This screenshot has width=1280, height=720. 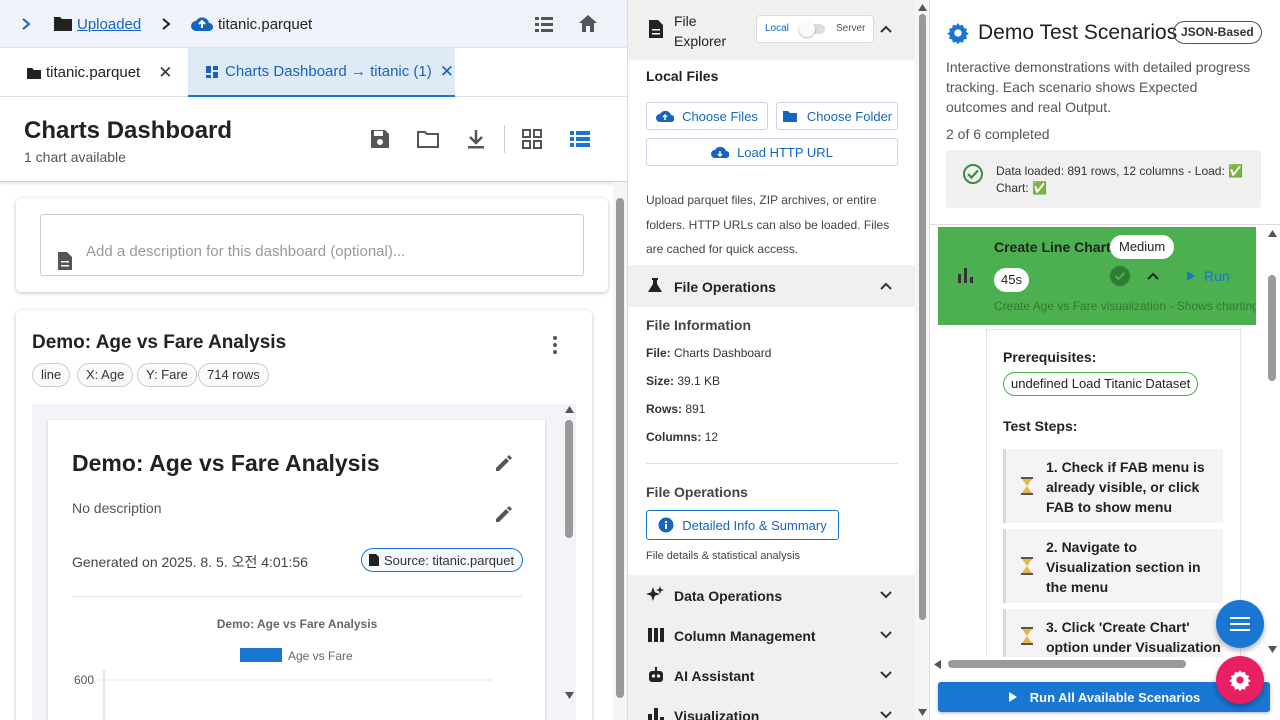 I want to click on tab-label: titanic.parquet, so click(x=93, y=72).